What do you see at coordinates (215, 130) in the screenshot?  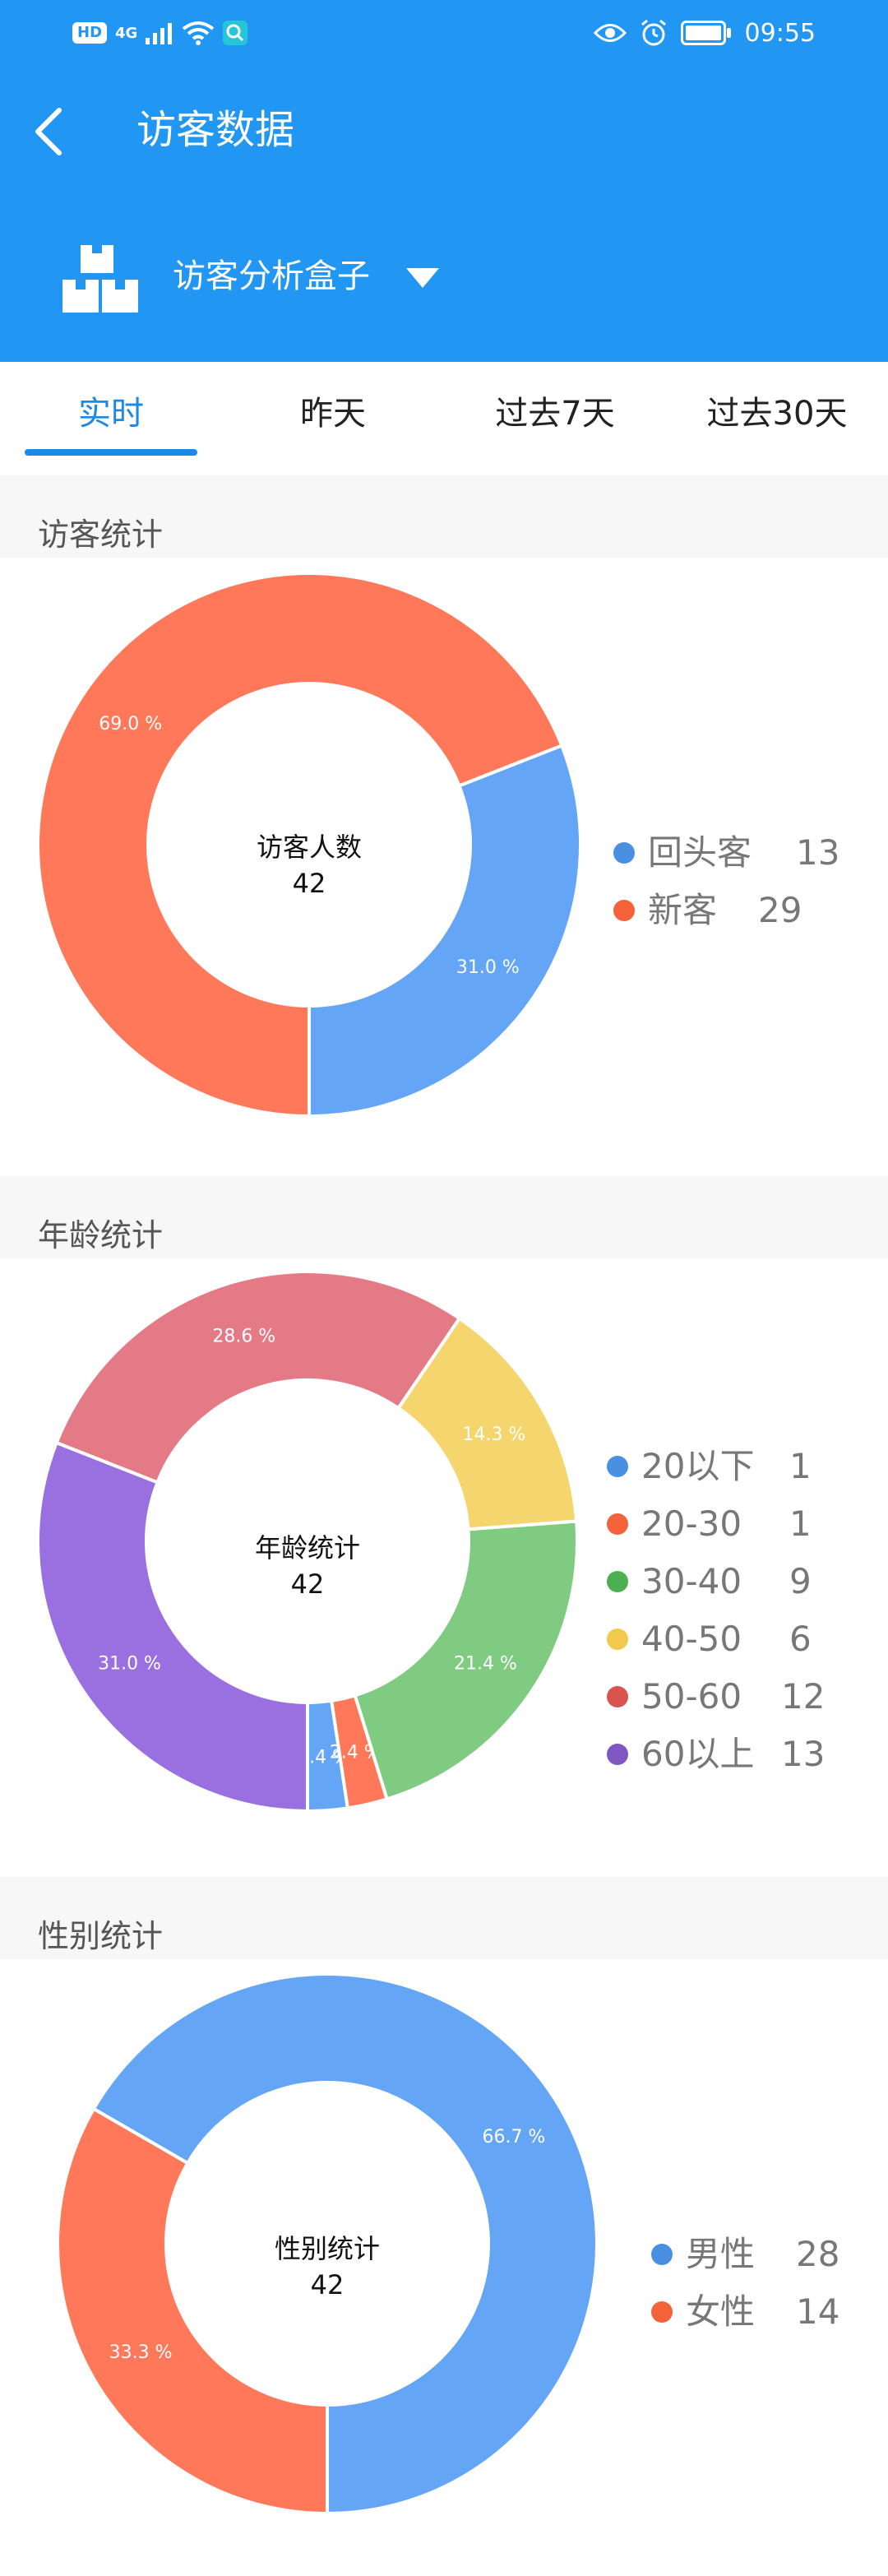 I see `page-title: 访客数据` at bounding box center [215, 130].